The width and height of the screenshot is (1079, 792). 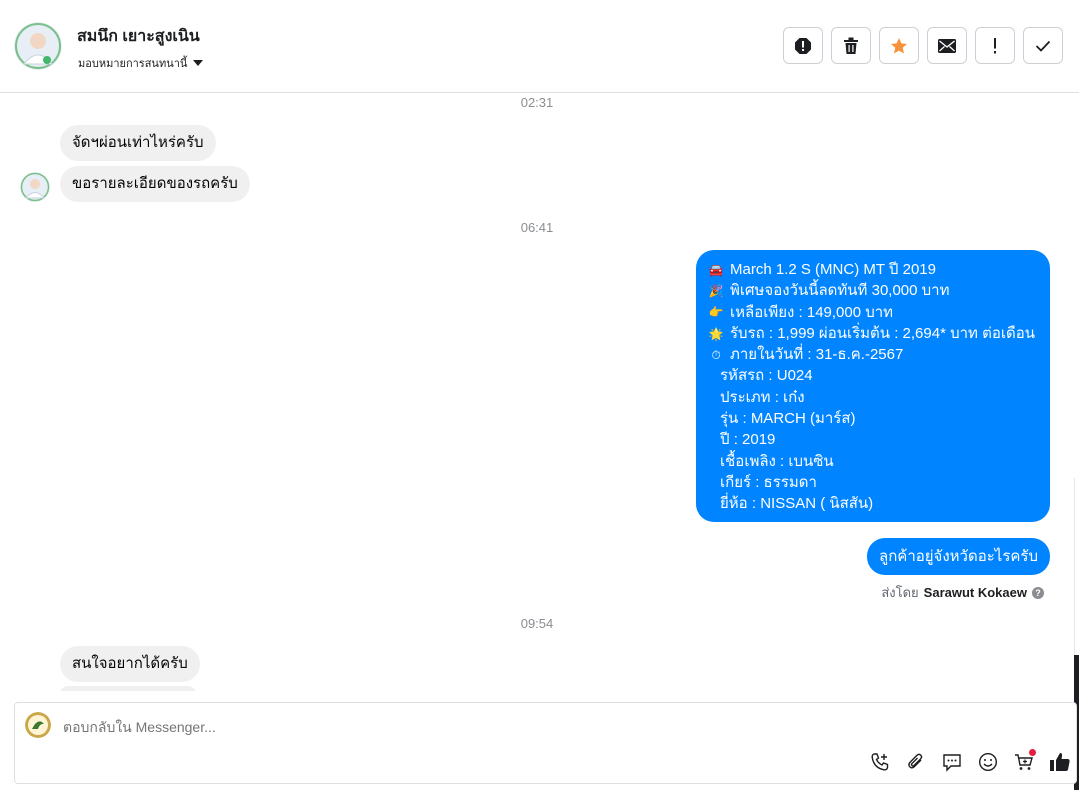 I want to click on detail-line: 👉 เหลือเพียง : 149,000 บาท, so click(x=873, y=312).